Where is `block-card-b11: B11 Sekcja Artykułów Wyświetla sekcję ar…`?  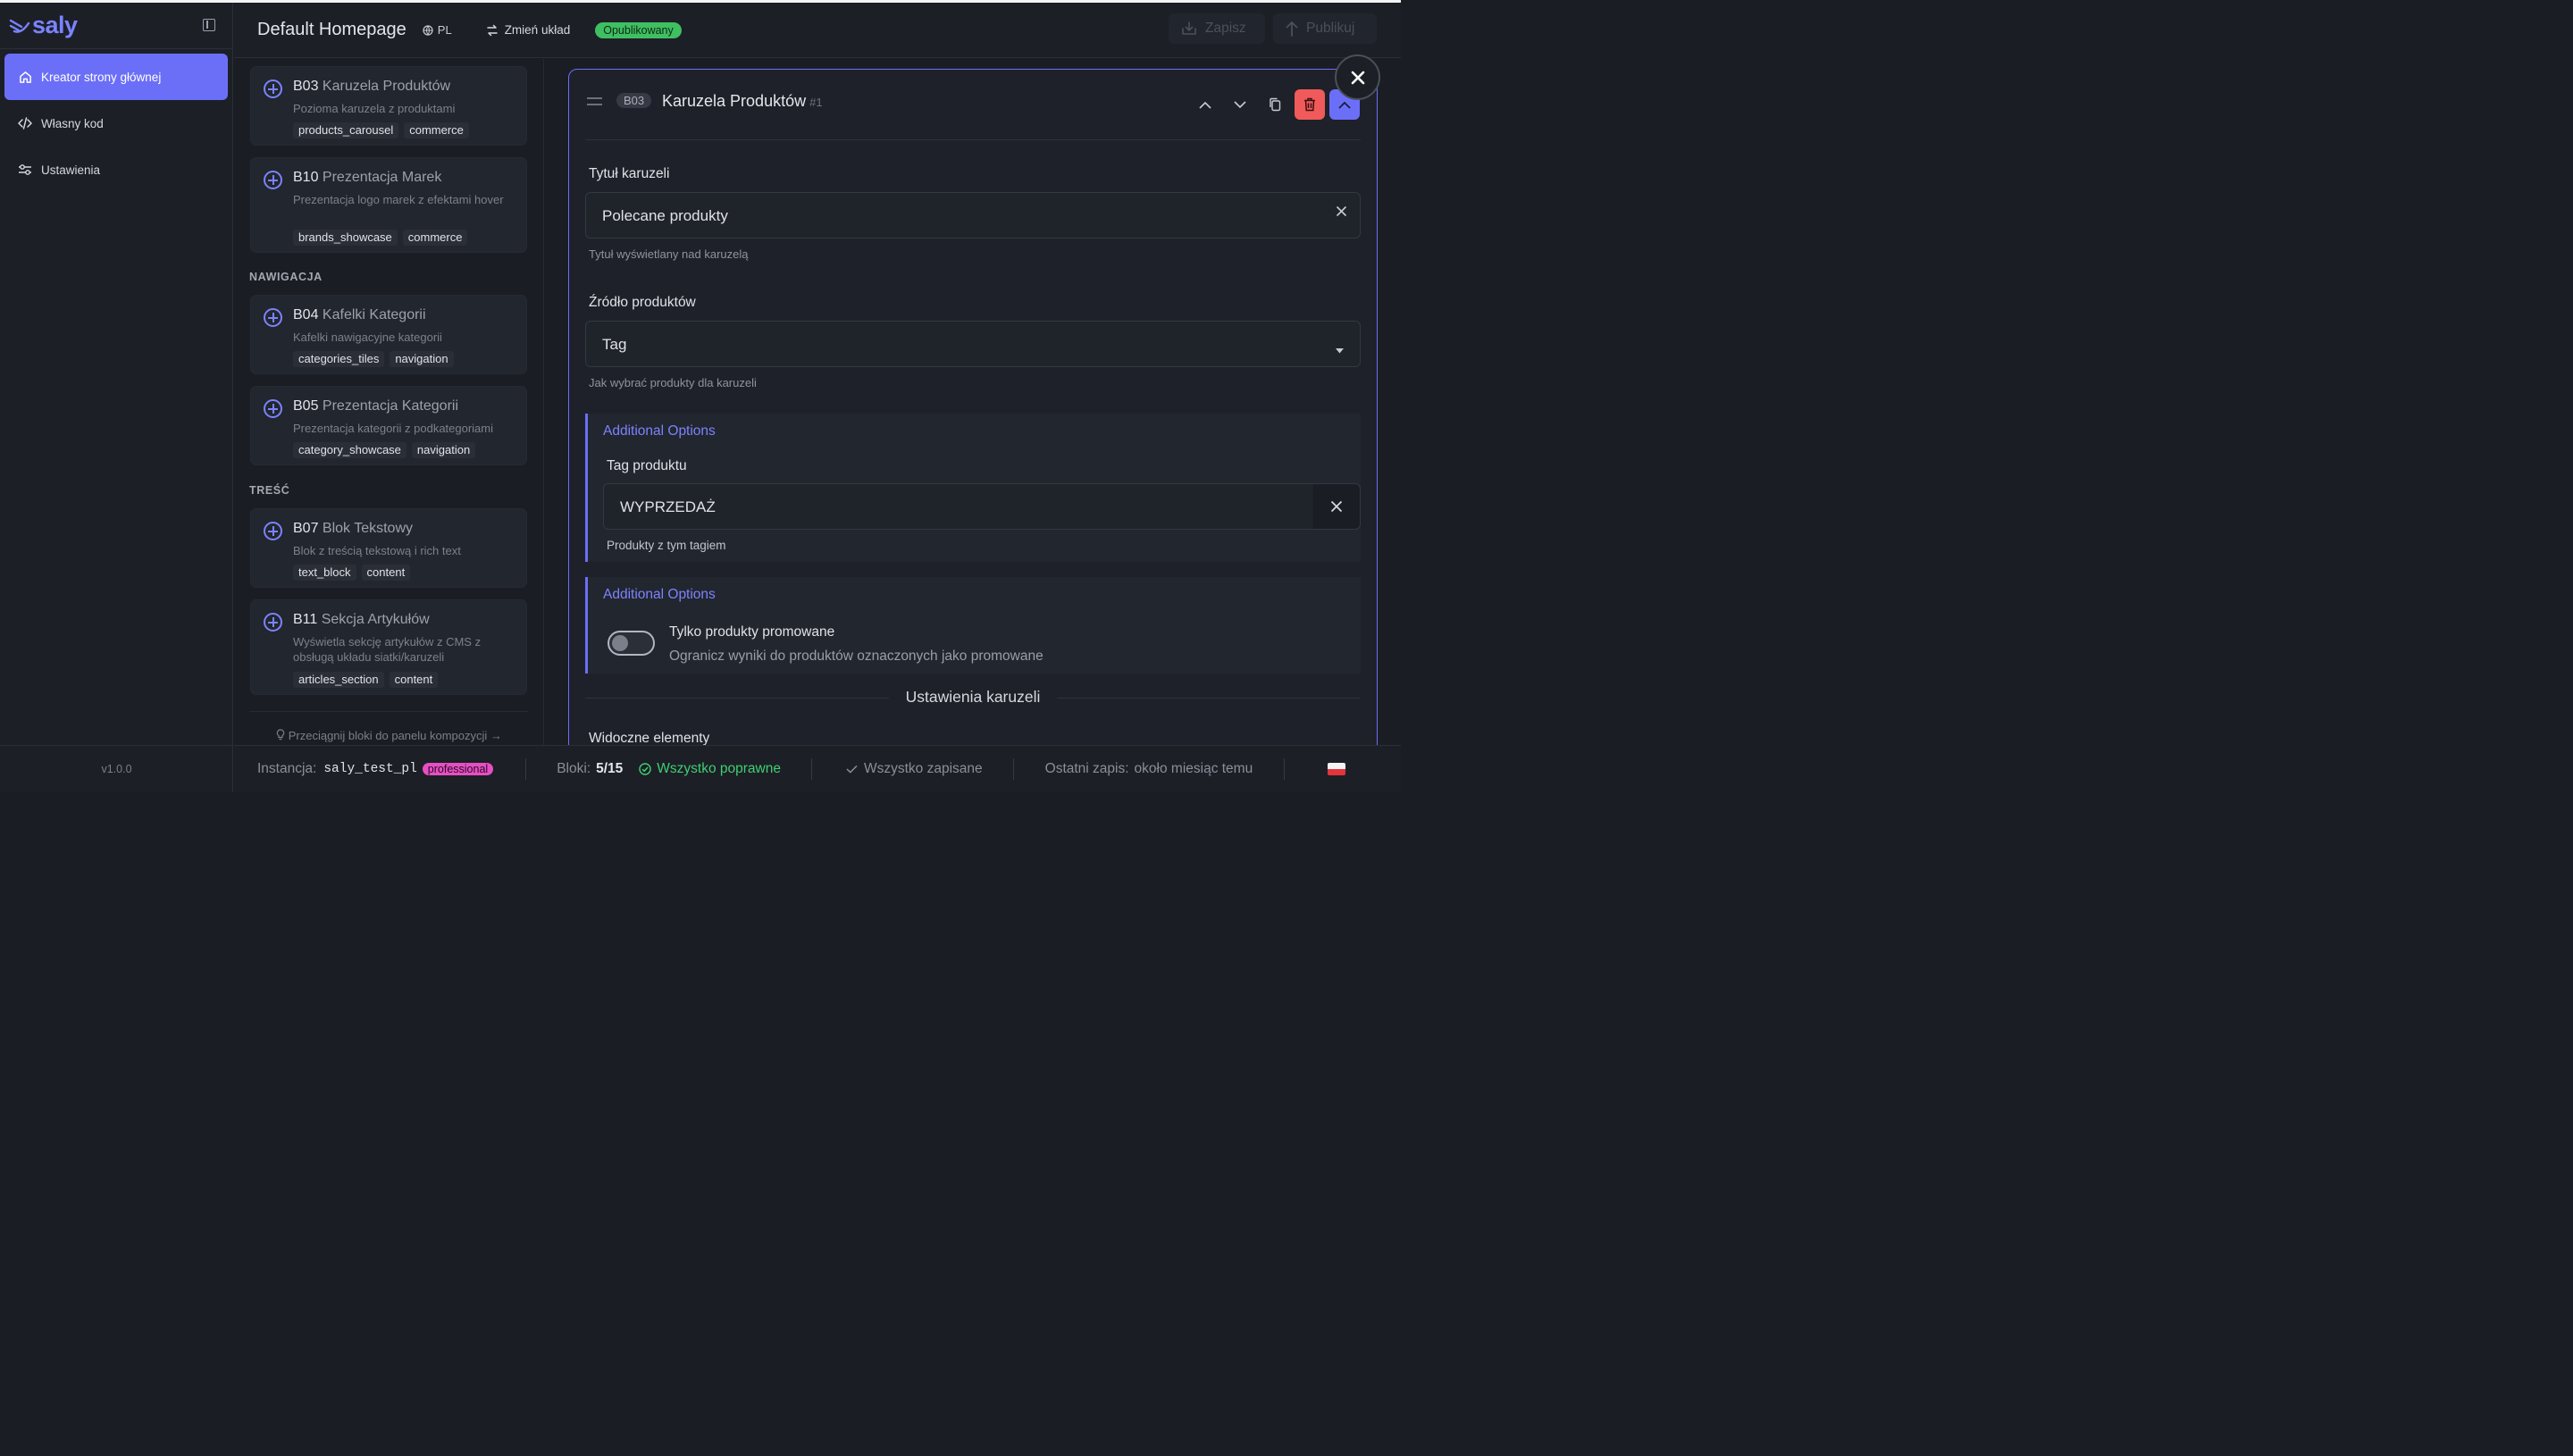 block-card-b11: B11 Sekcja Artykułów Wyświetla sekcję ar… is located at coordinates (388, 647).